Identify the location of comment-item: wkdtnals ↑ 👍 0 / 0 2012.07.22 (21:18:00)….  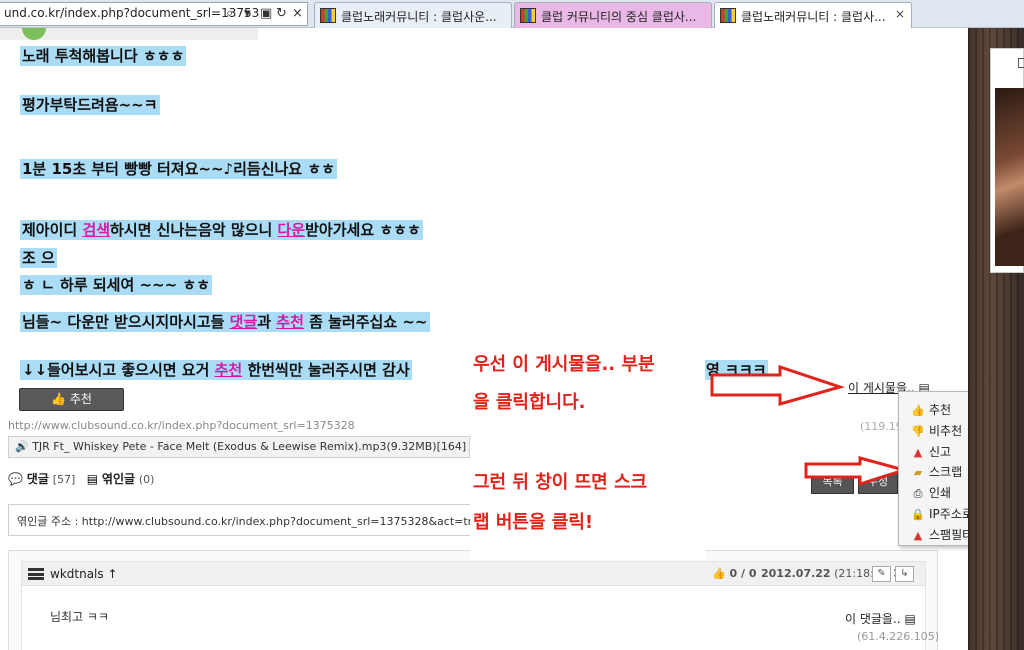
(473, 605).